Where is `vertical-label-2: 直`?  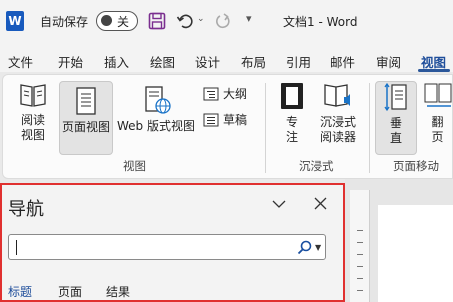
vertical-label-2: 直 is located at coordinates (395, 138).